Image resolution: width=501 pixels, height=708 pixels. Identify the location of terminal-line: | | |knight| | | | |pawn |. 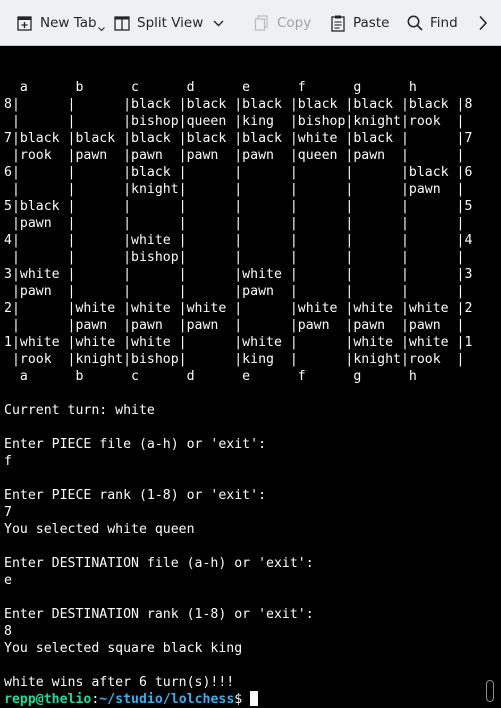
(234, 189).